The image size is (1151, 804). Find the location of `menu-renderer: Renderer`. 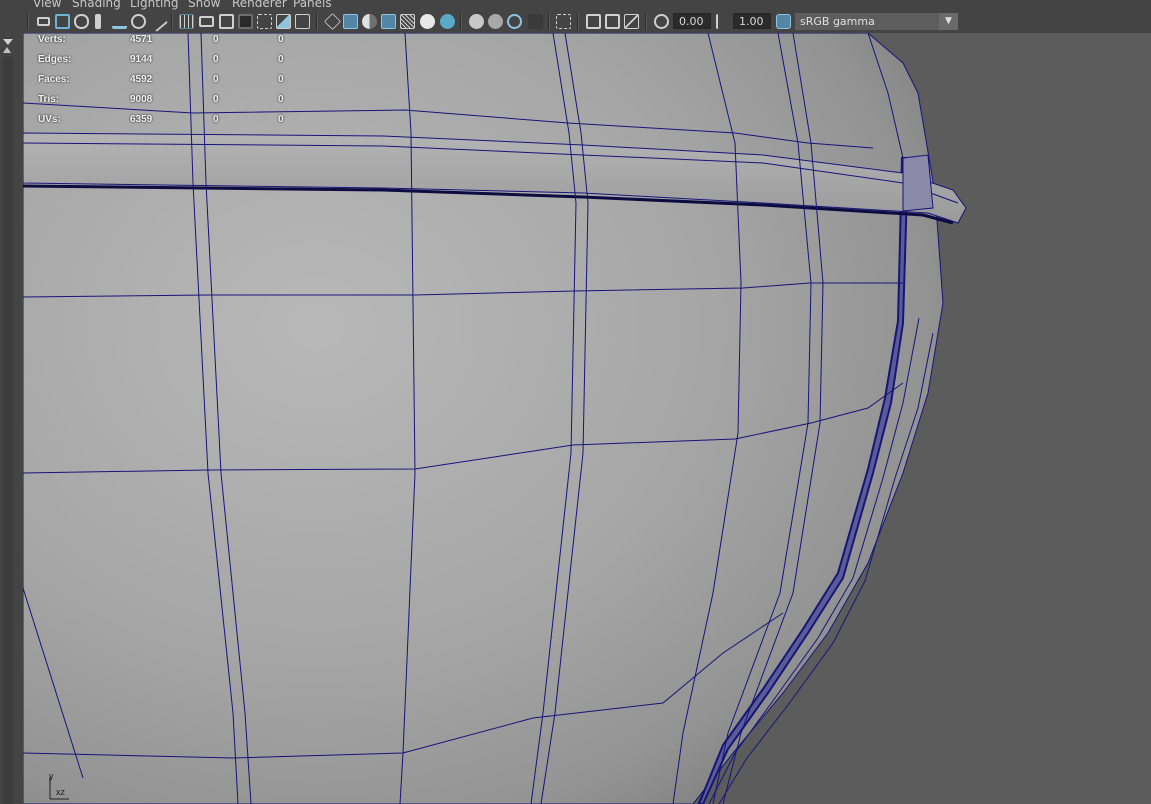

menu-renderer: Renderer is located at coordinates (259, 5).